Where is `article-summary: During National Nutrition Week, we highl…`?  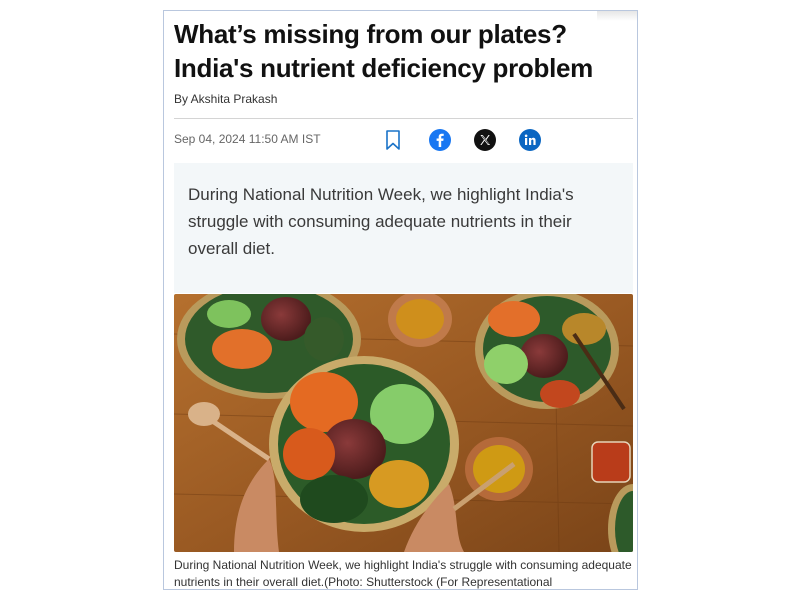 article-summary: During National Nutrition Week, we highl… is located at coordinates (403, 228).